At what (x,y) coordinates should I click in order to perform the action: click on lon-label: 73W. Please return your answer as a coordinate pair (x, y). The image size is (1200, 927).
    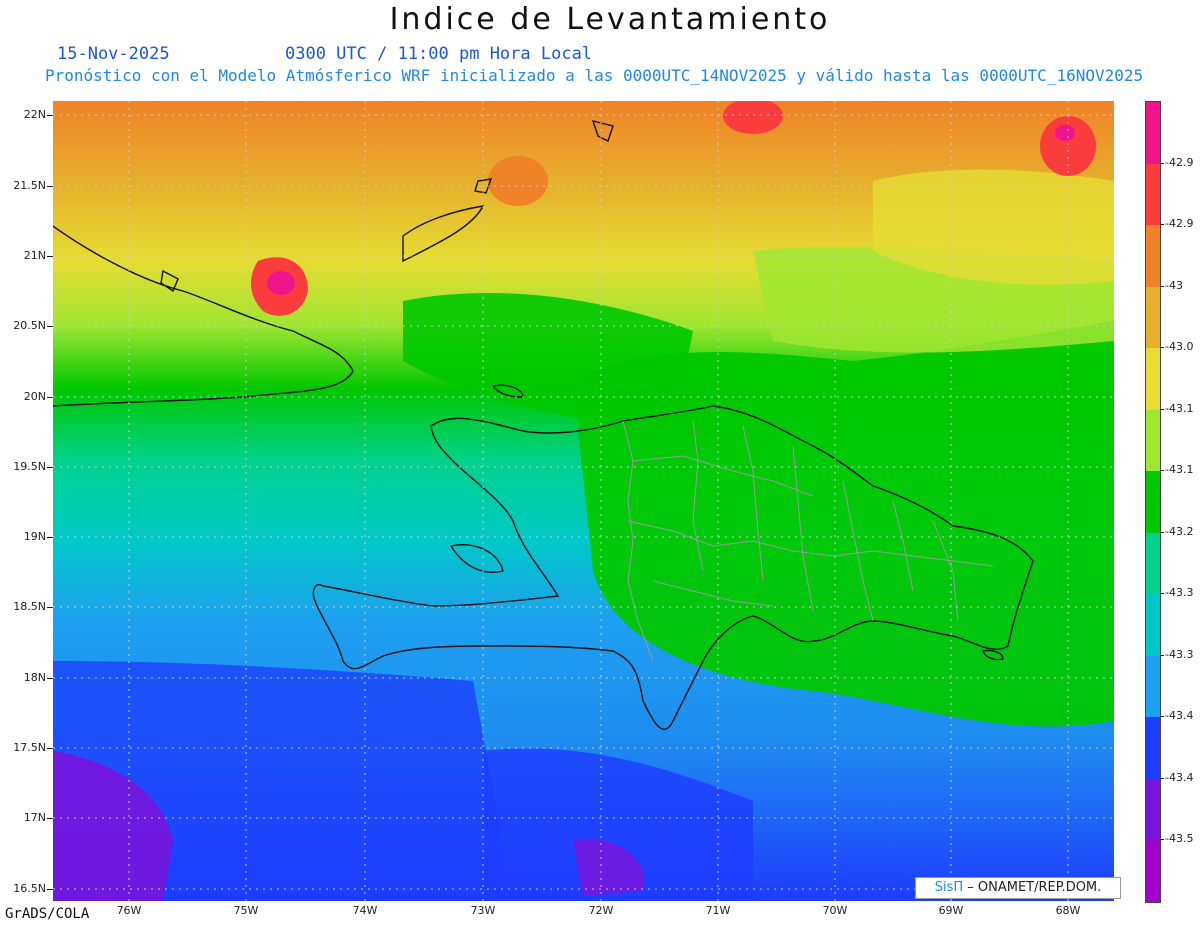
    Looking at the image, I should click on (483, 910).